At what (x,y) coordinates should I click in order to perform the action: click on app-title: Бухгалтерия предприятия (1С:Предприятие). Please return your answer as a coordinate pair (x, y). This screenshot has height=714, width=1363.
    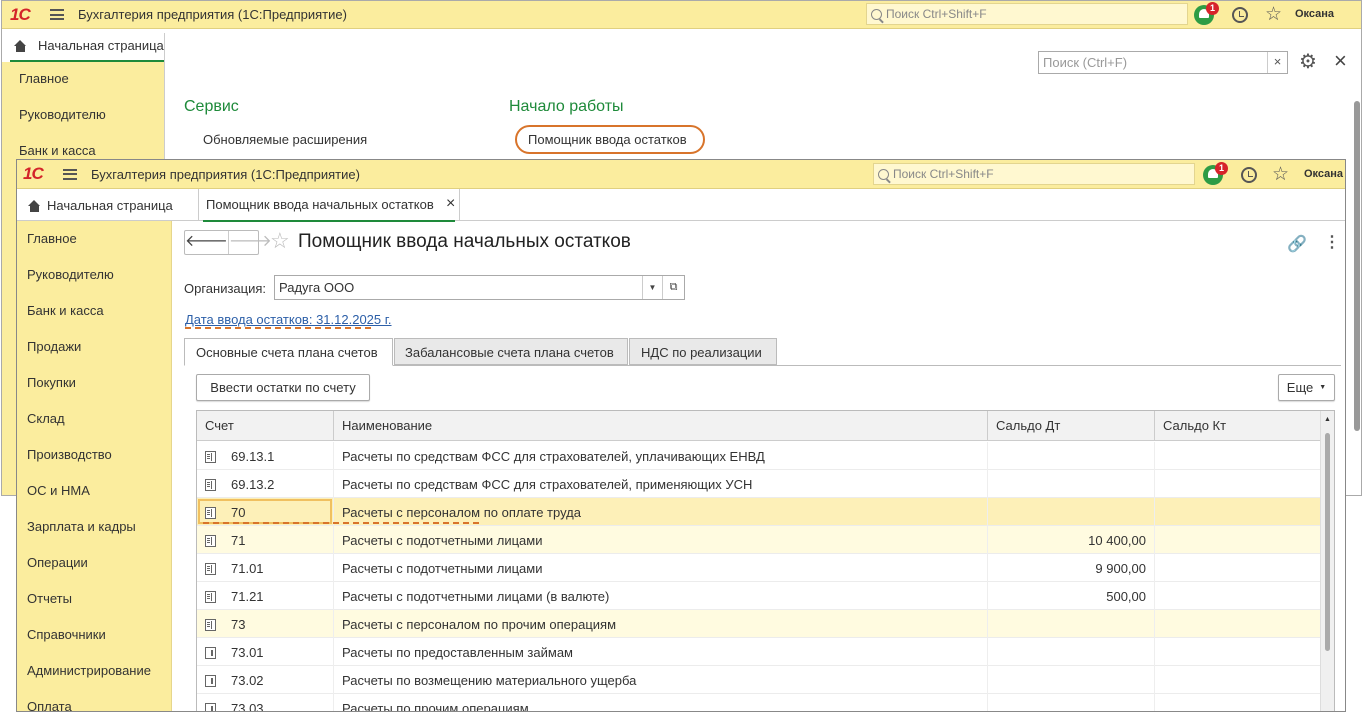
    Looking at the image, I should click on (225, 174).